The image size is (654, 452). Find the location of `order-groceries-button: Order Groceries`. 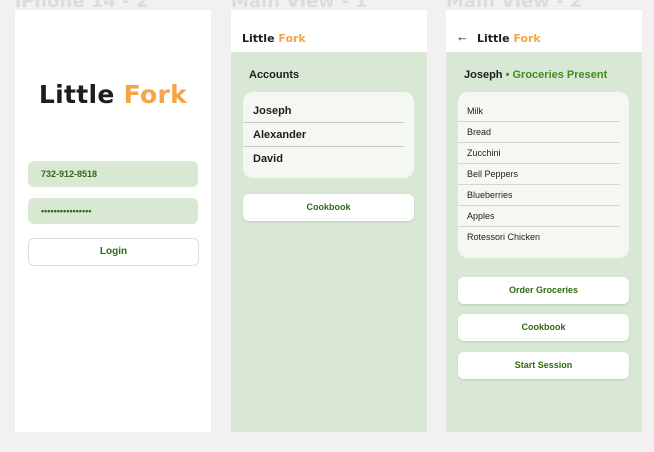

order-groceries-button: Order Groceries is located at coordinates (543, 290).